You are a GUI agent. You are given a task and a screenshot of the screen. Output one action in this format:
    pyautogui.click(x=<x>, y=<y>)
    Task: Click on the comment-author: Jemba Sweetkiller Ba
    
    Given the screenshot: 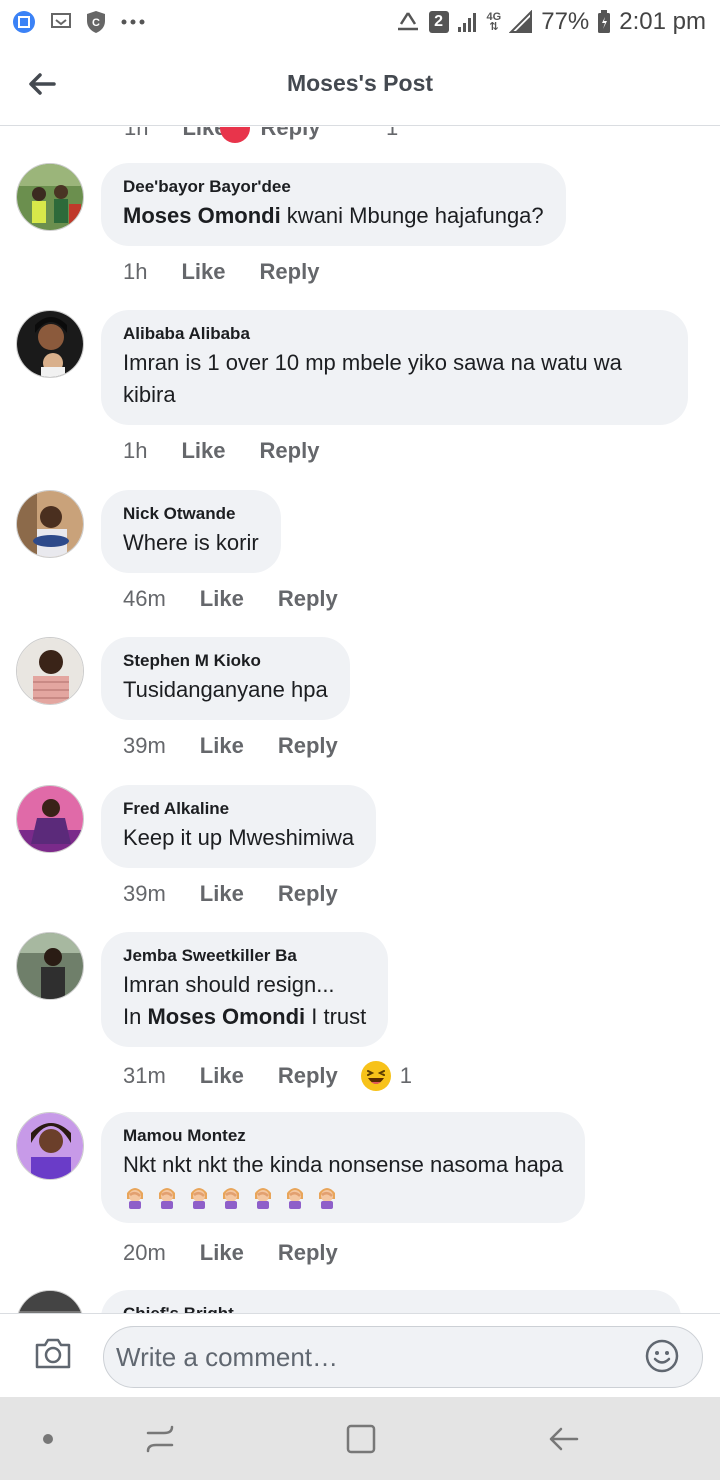 What is the action you would take?
    pyautogui.click(x=244, y=956)
    